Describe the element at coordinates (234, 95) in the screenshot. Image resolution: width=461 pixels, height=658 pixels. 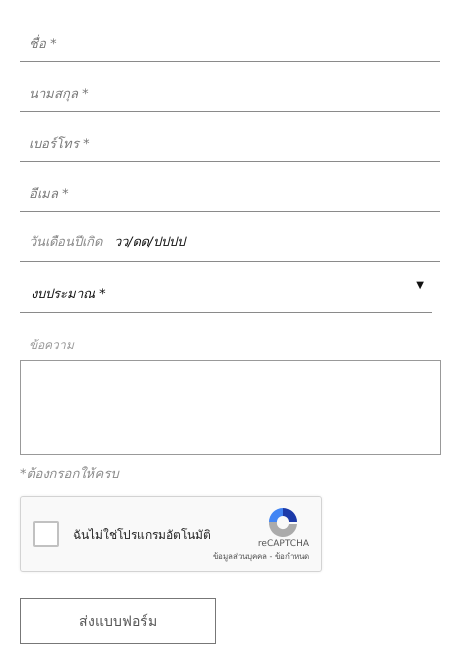
I see `text-field: นามสกุล *` at that location.